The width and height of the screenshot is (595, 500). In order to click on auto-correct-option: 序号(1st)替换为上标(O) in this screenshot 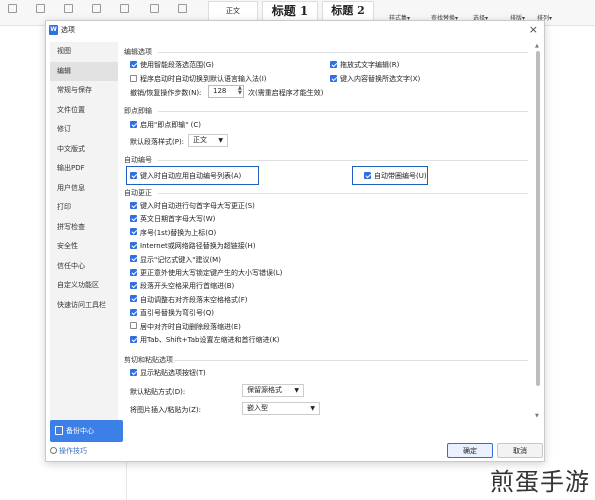, I will do `click(173, 233)`.